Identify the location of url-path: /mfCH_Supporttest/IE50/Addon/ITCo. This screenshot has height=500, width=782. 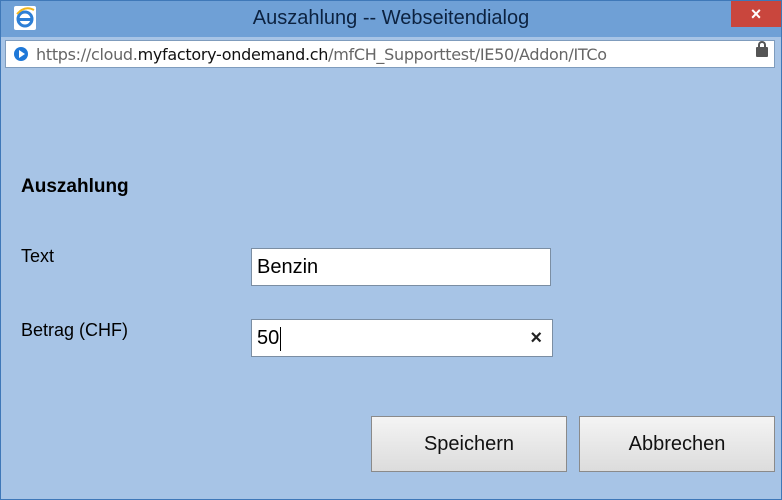
(467, 54).